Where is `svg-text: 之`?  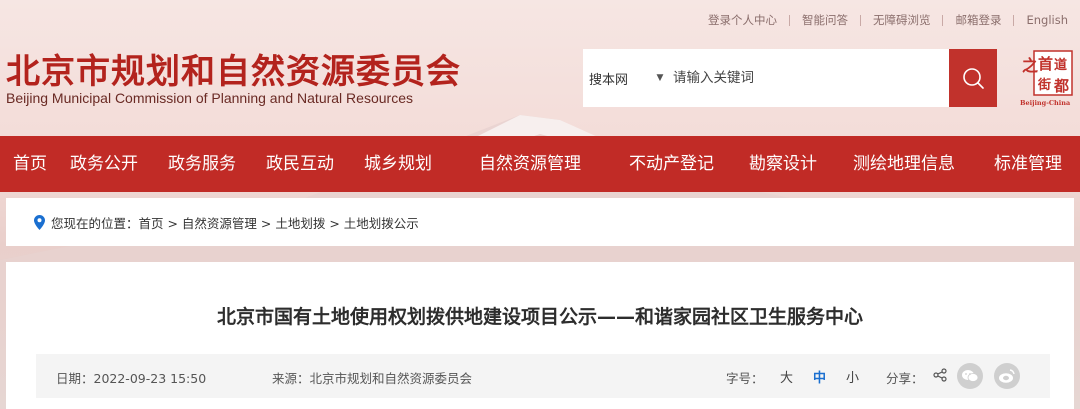 svg-text: 之 is located at coordinates (1030, 65).